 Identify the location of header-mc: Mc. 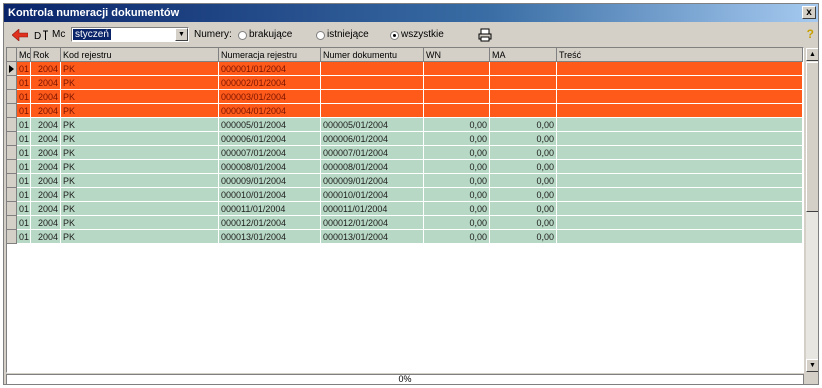
(24, 55).